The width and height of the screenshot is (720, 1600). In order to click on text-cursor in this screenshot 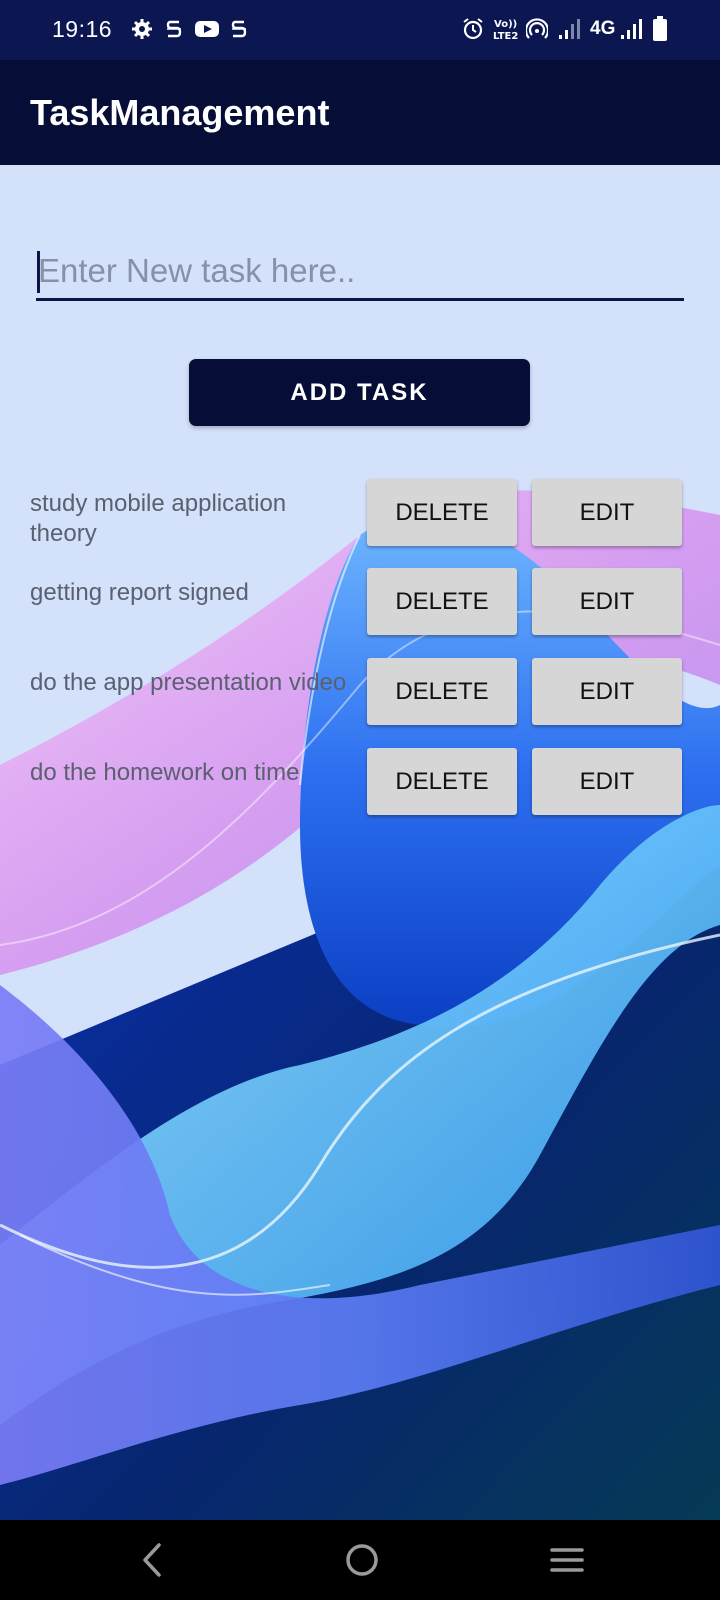, I will do `click(38, 272)`.